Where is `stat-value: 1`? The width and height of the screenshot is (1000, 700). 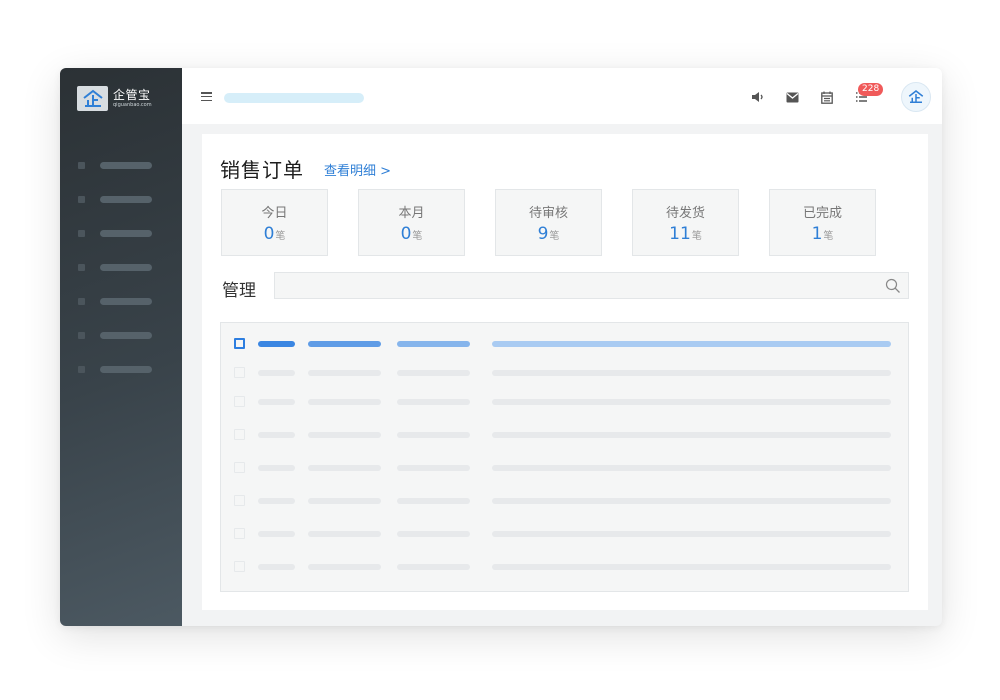
stat-value: 1 is located at coordinates (817, 234).